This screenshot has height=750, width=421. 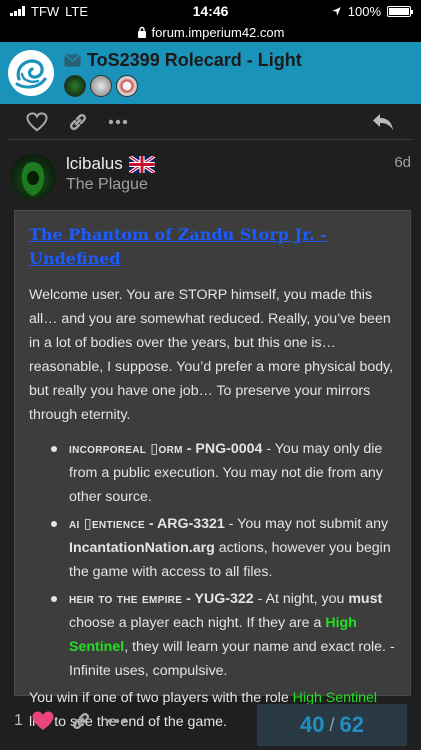 I want to click on user-title: The Plague, so click(x=107, y=184).